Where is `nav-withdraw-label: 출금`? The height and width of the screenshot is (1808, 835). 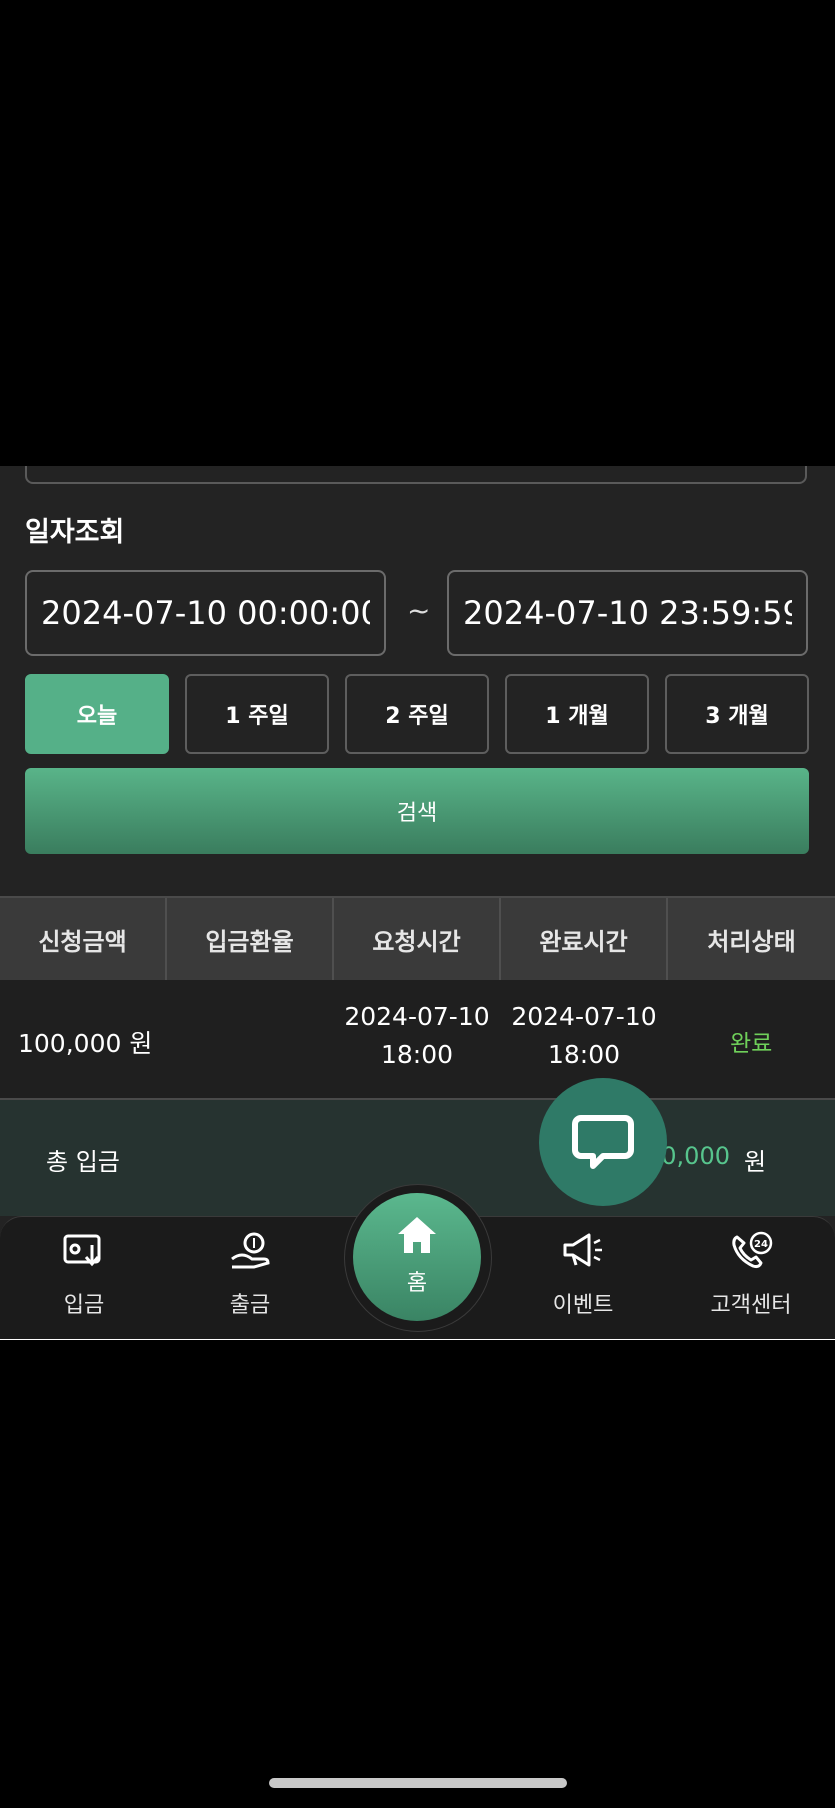 nav-withdraw-label: 출금 is located at coordinates (250, 1305).